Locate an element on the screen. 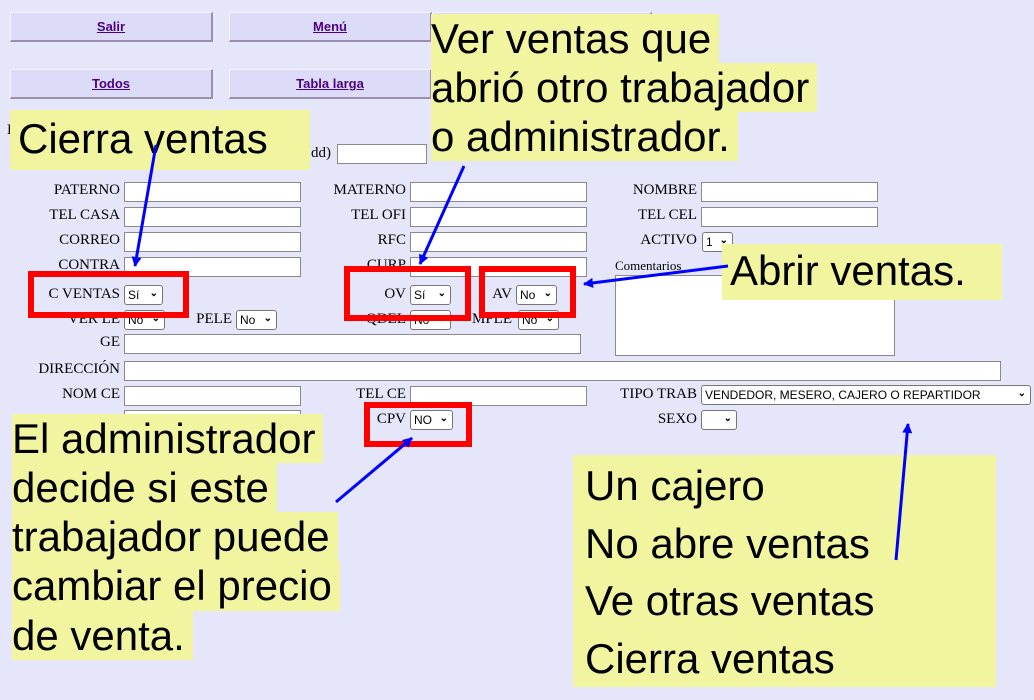 This screenshot has width=1034, height=700. arrow-cajero is located at coordinates (903, 492).